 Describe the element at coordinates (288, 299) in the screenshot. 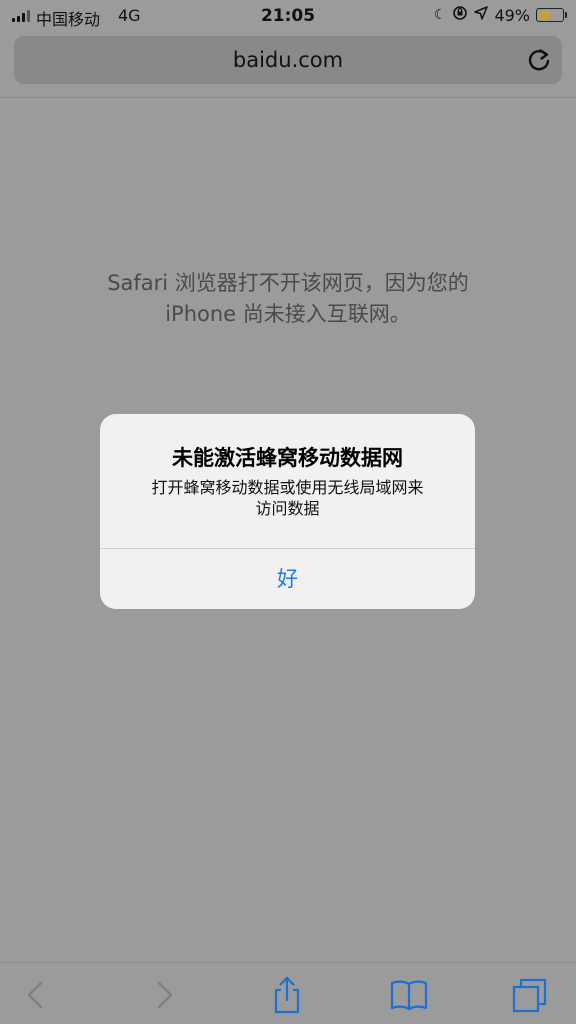

I see `error-message: Safari 浏览器打不开该网页，因为您的 iPhone 尚未接入互联网。` at that location.